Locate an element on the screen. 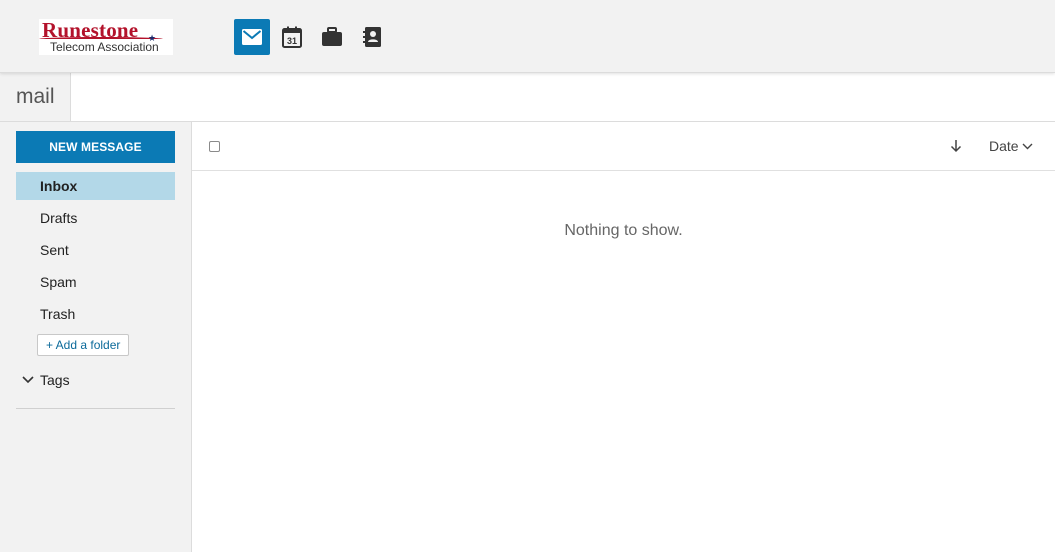 This screenshot has width=1055, height=552. tags-label: Tags is located at coordinates (55, 380).